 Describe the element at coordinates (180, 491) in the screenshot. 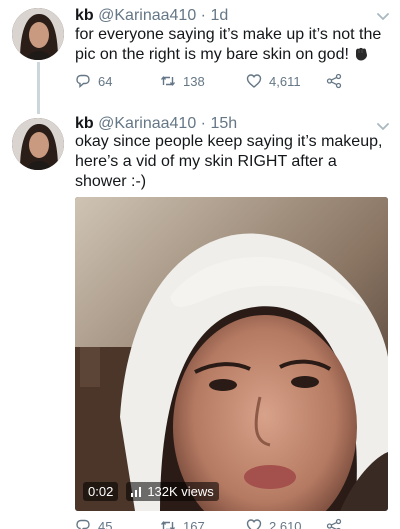

I see `video-views: 132K views` at that location.